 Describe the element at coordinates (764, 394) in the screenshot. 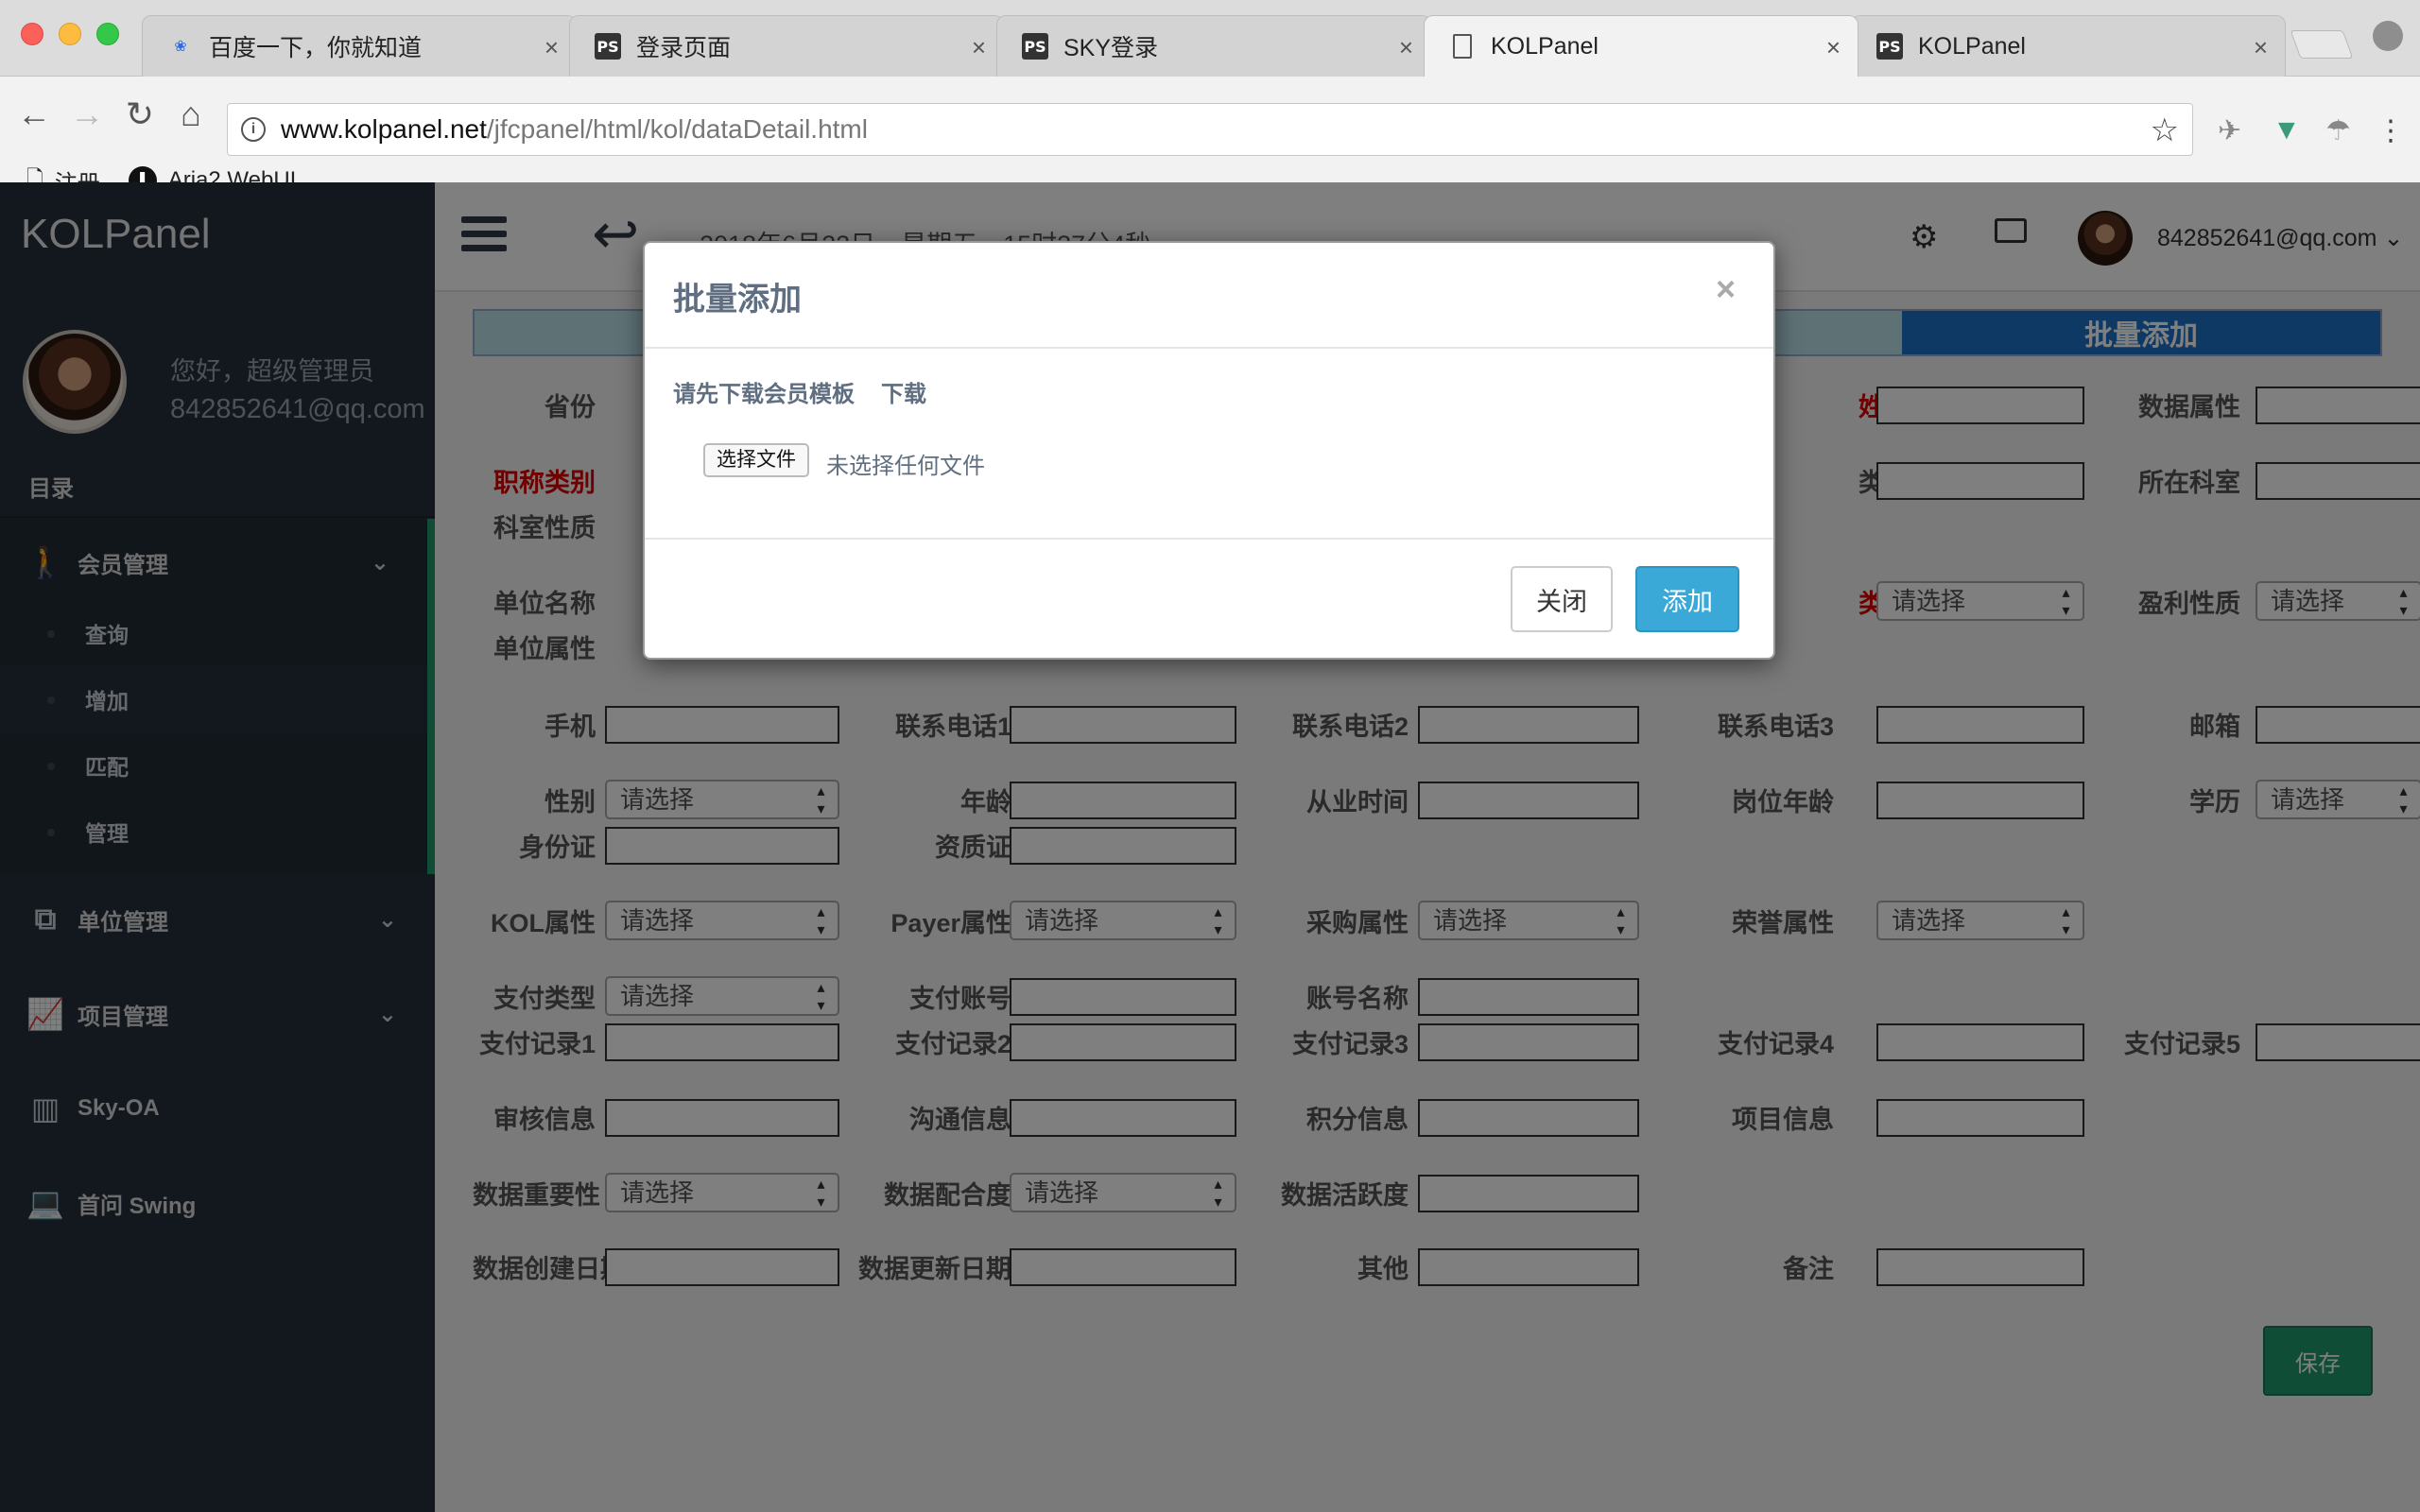

I see `template-hint: 请先下载会员模板` at that location.